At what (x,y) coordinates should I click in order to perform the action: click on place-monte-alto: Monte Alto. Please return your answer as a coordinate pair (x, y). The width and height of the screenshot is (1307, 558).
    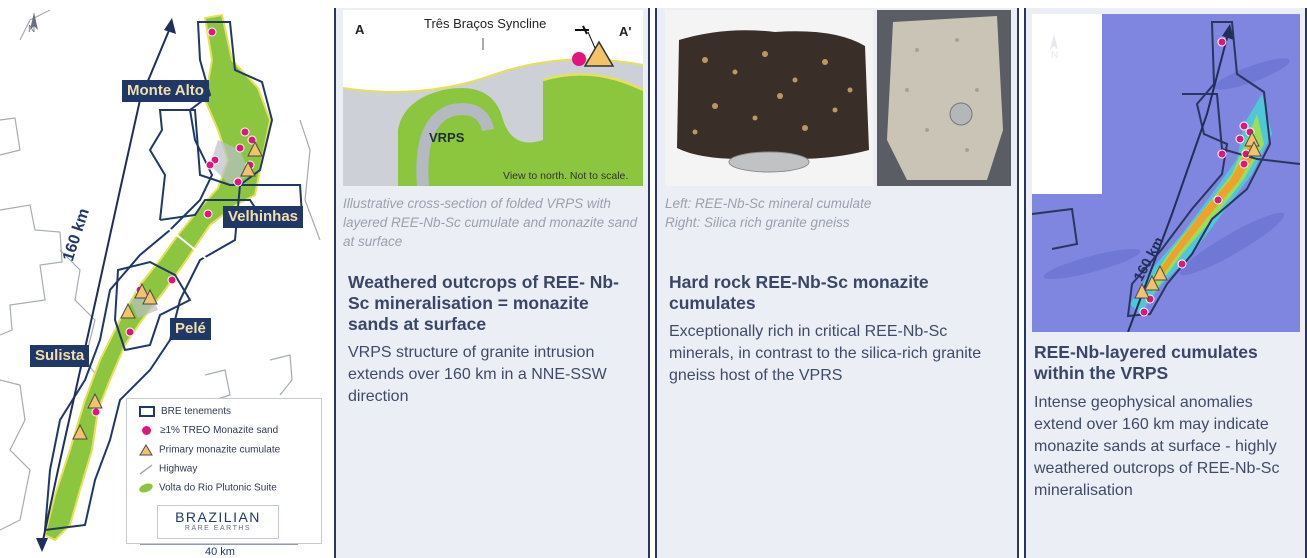
    Looking at the image, I should click on (165, 91).